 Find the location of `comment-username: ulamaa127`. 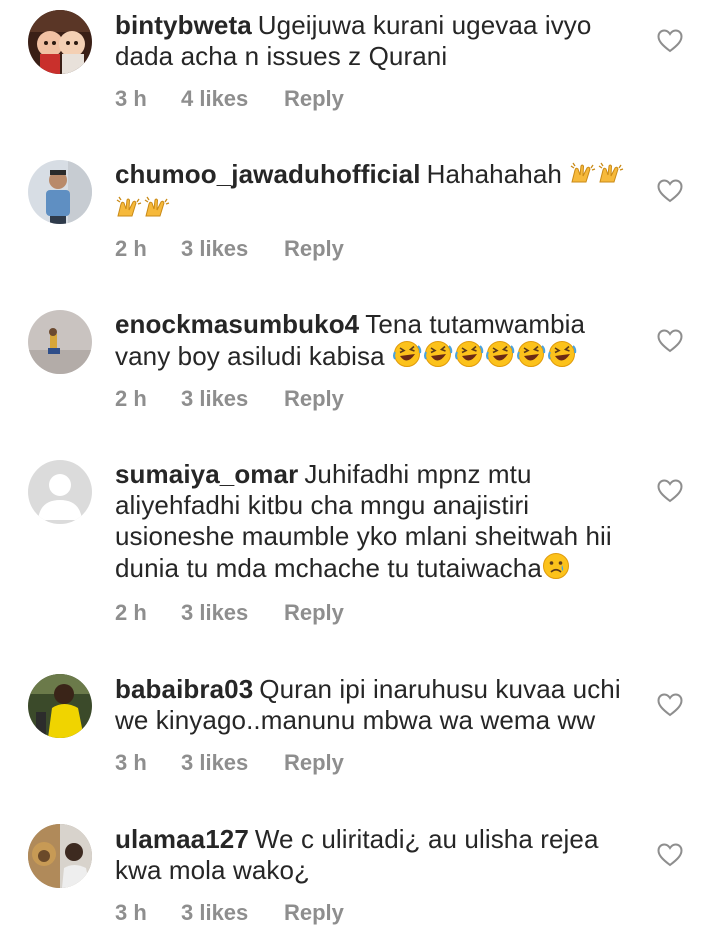

comment-username: ulamaa127 is located at coordinates (182, 839).